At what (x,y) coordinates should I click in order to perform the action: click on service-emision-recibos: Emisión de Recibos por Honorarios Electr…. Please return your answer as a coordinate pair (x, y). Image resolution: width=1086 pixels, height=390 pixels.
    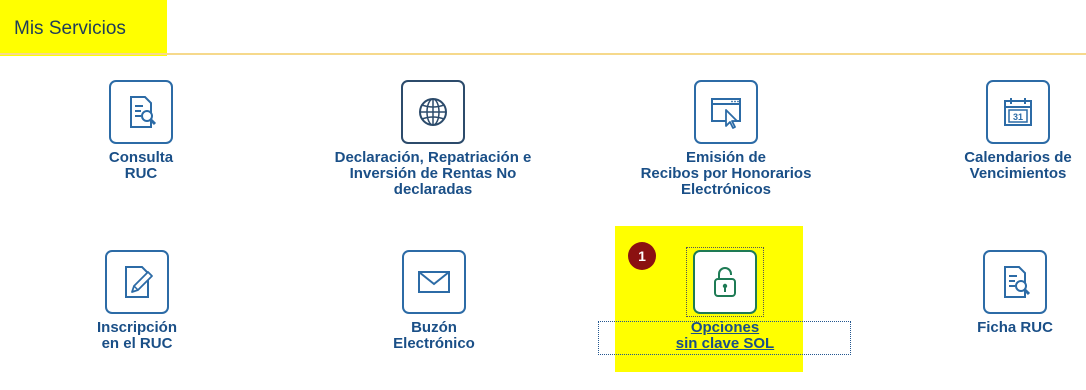
    Looking at the image, I should click on (726, 139).